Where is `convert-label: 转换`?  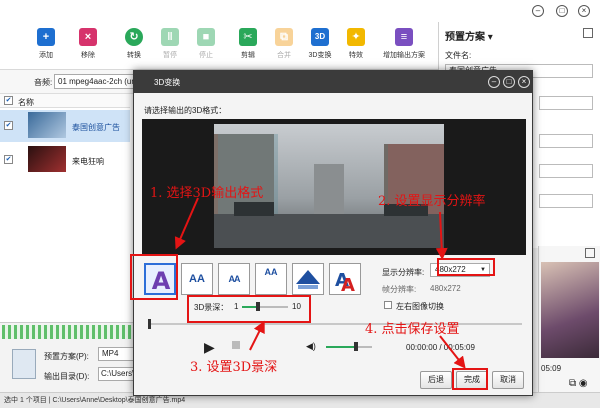
convert-label: 转换 is located at coordinates (134, 55).